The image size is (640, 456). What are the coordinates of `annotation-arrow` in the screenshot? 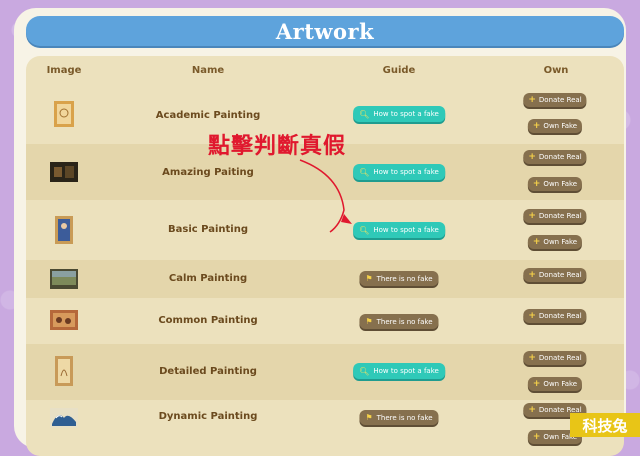 It's located at (325, 196).